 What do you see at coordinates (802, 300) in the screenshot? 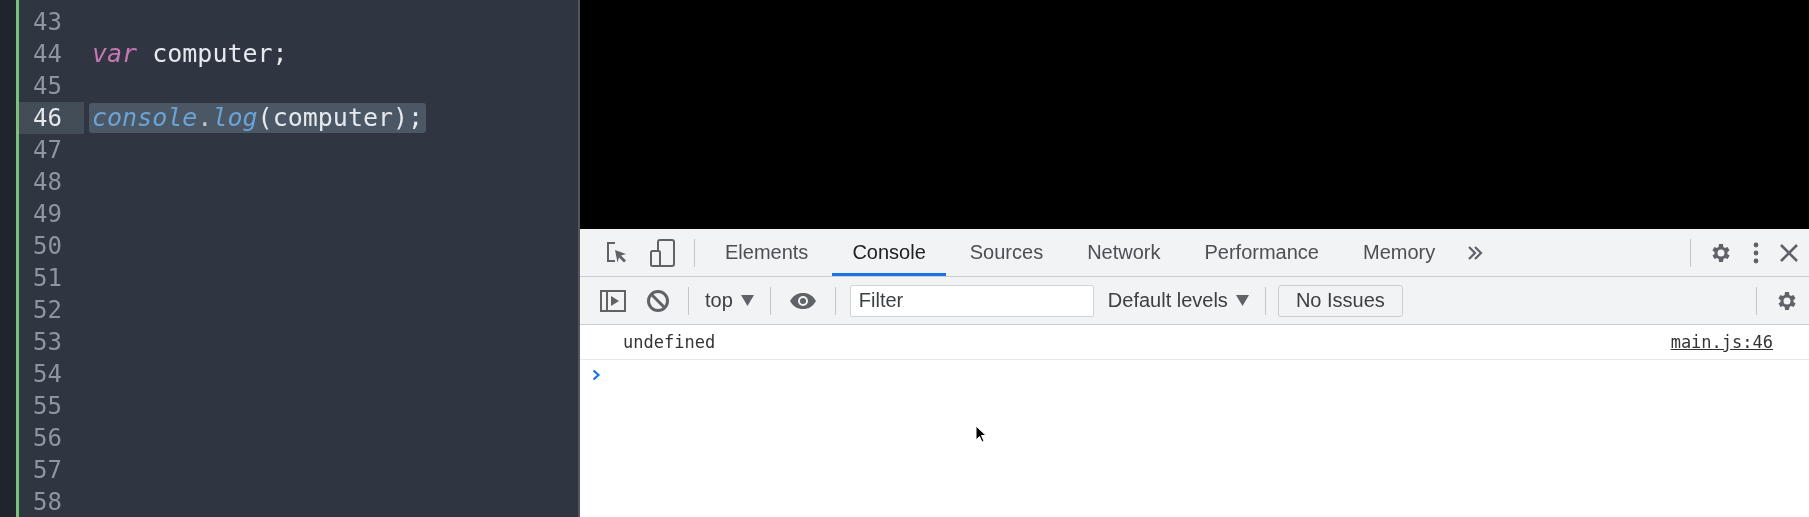
I see `eye-icon` at bounding box center [802, 300].